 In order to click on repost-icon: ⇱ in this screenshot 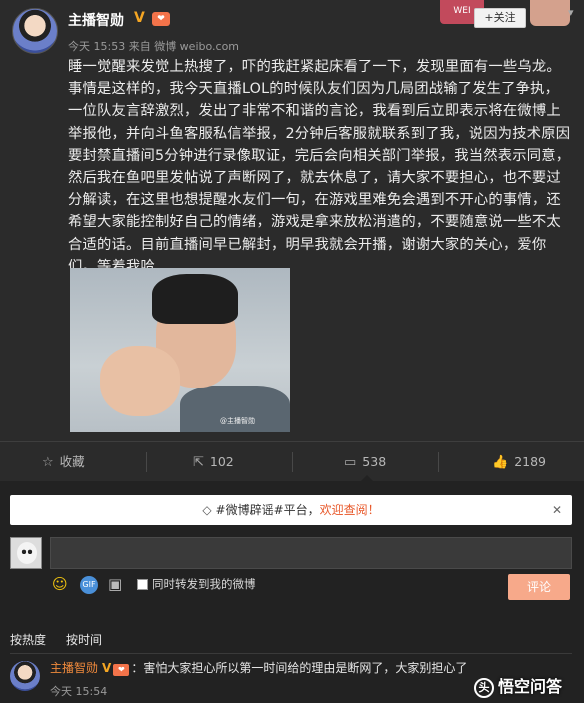, I will do `click(198, 462)`.